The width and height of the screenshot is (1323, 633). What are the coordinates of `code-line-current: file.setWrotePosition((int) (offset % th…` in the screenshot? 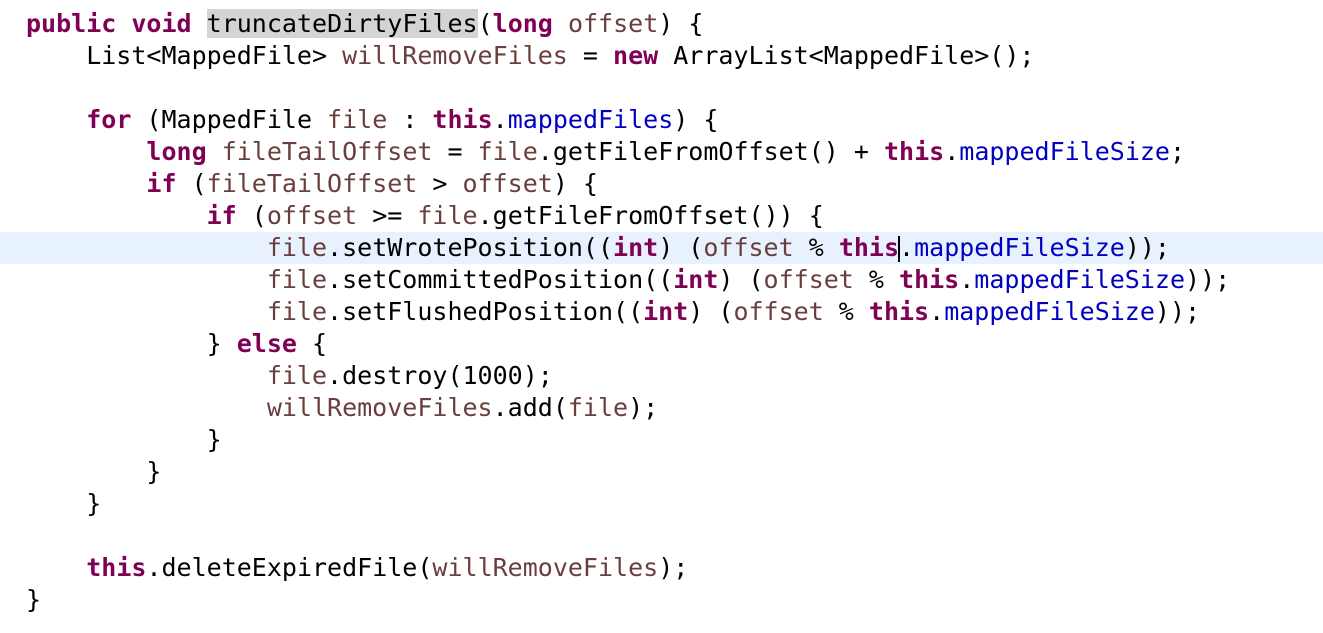 It's located at (661, 248).